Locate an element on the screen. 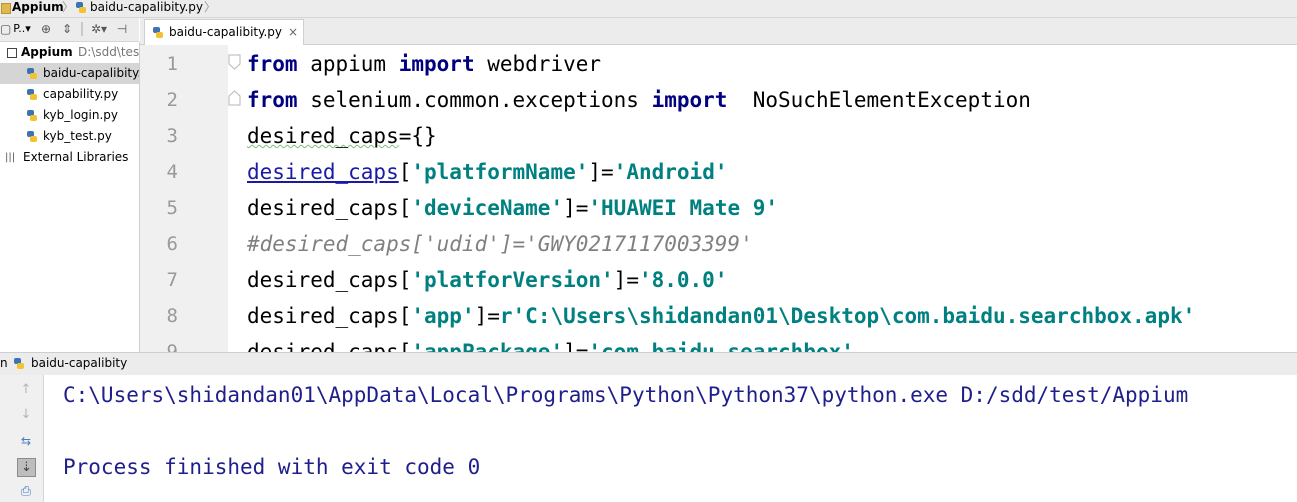  run-panel-header: n baidu-capalibity is located at coordinates (648, 364).